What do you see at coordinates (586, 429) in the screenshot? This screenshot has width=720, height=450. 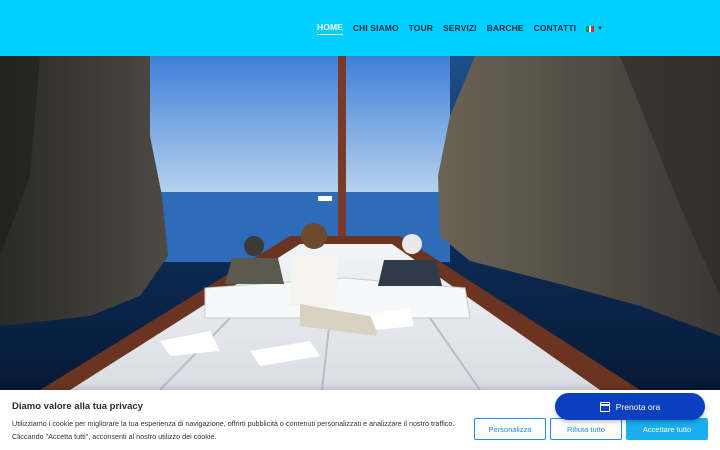 I see `reject-all-button: Rifiuta tutto` at bounding box center [586, 429].